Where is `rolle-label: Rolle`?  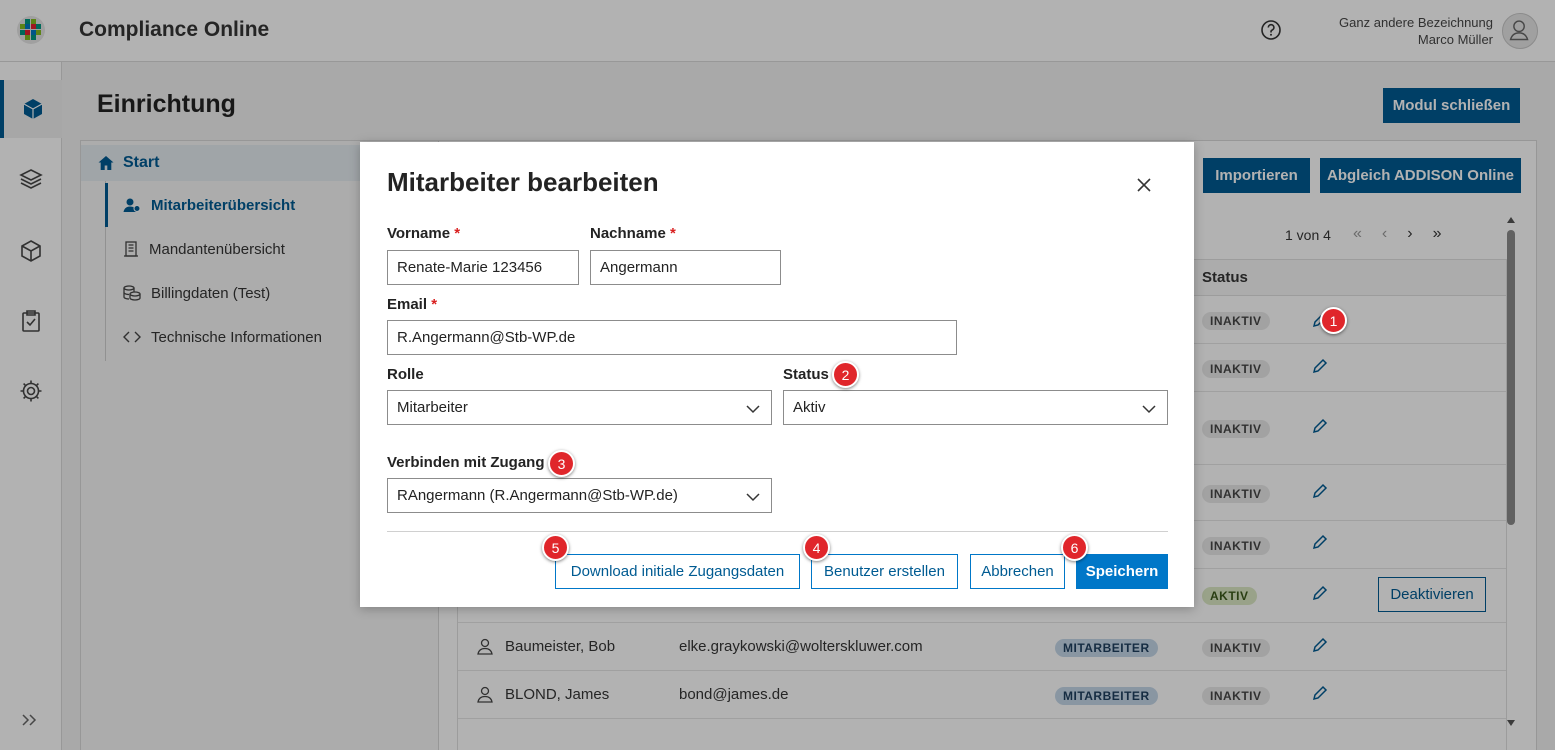 rolle-label: Rolle is located at coordinates (405, 374).